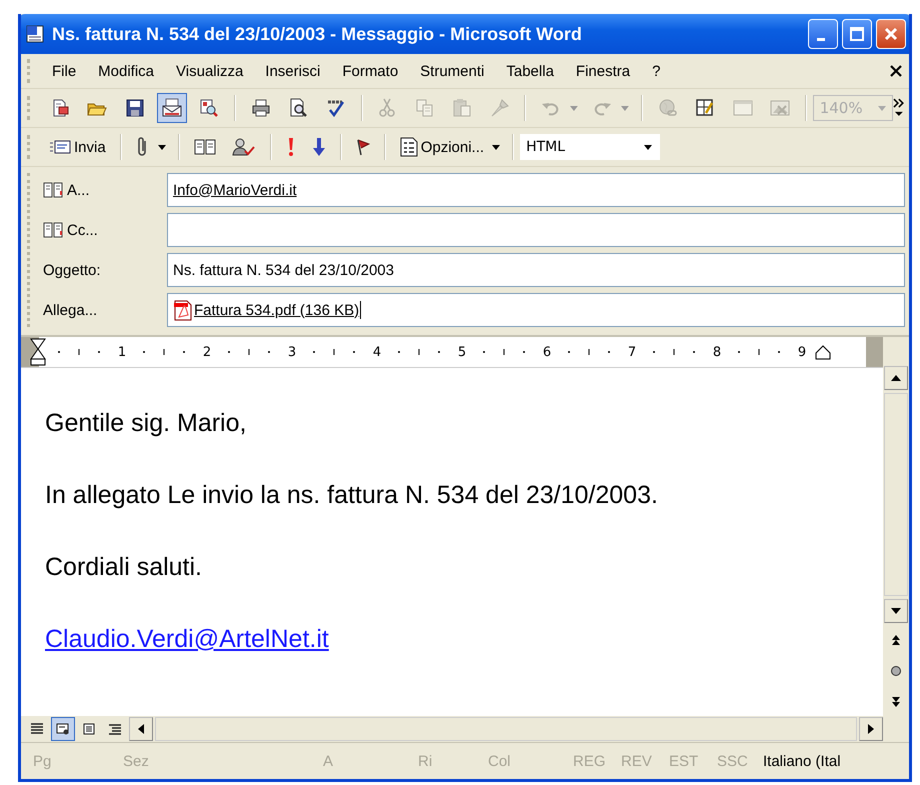  What do you see at coordinates (891, 34) in the screenshot?
I see `close-button` at bounding box center [891, 34].